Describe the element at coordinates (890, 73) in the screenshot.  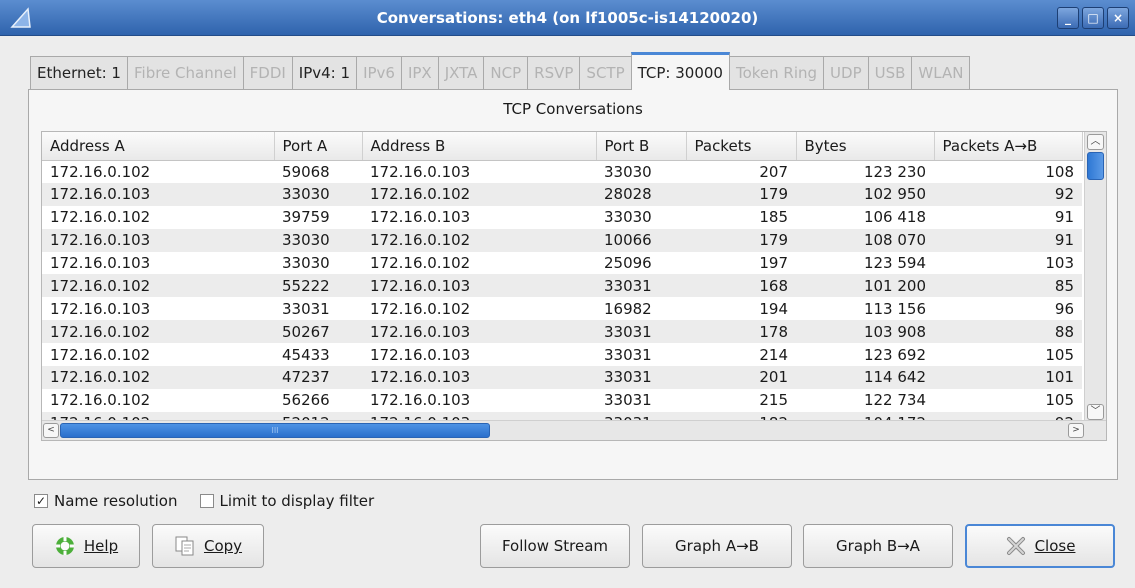
I see `tab-usb: USB` at that location.